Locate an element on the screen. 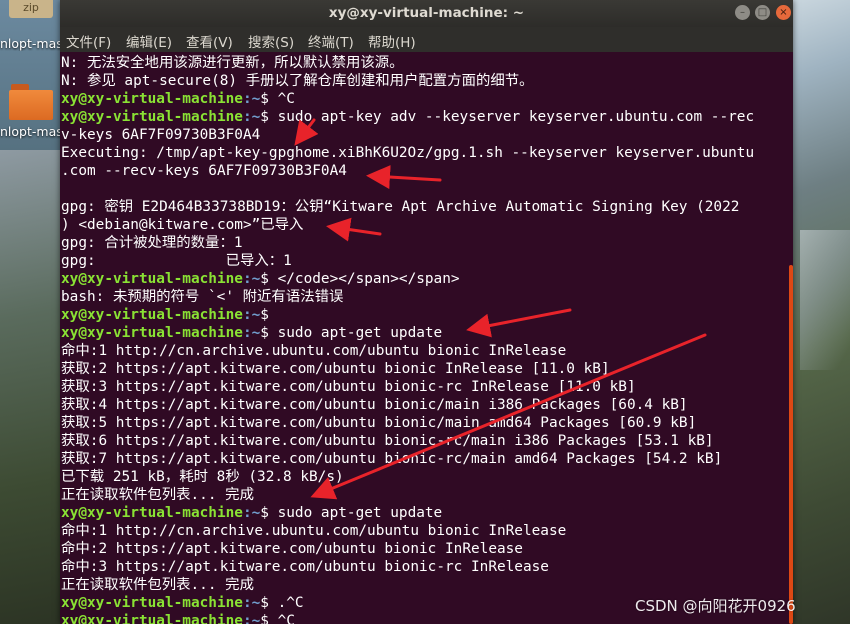 The height and width of the screenshot is (624, 850). terminal-prompt-line: xy@xy-virtual-machine:~$ is located at coordinates (165, 315).